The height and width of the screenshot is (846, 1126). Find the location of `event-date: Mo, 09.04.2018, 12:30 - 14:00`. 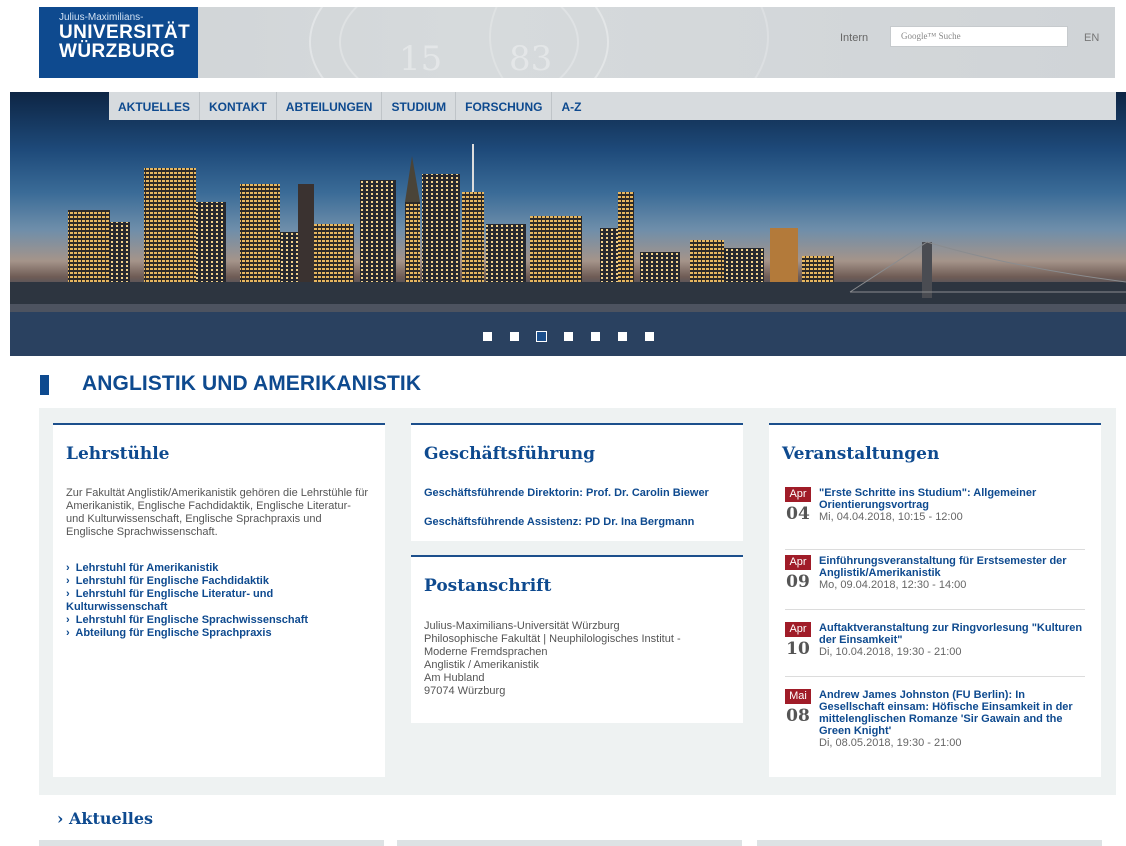

event-date: Mo, 09.04.2018, 12:30 - 14:00 is located at coordinates (893, 585).